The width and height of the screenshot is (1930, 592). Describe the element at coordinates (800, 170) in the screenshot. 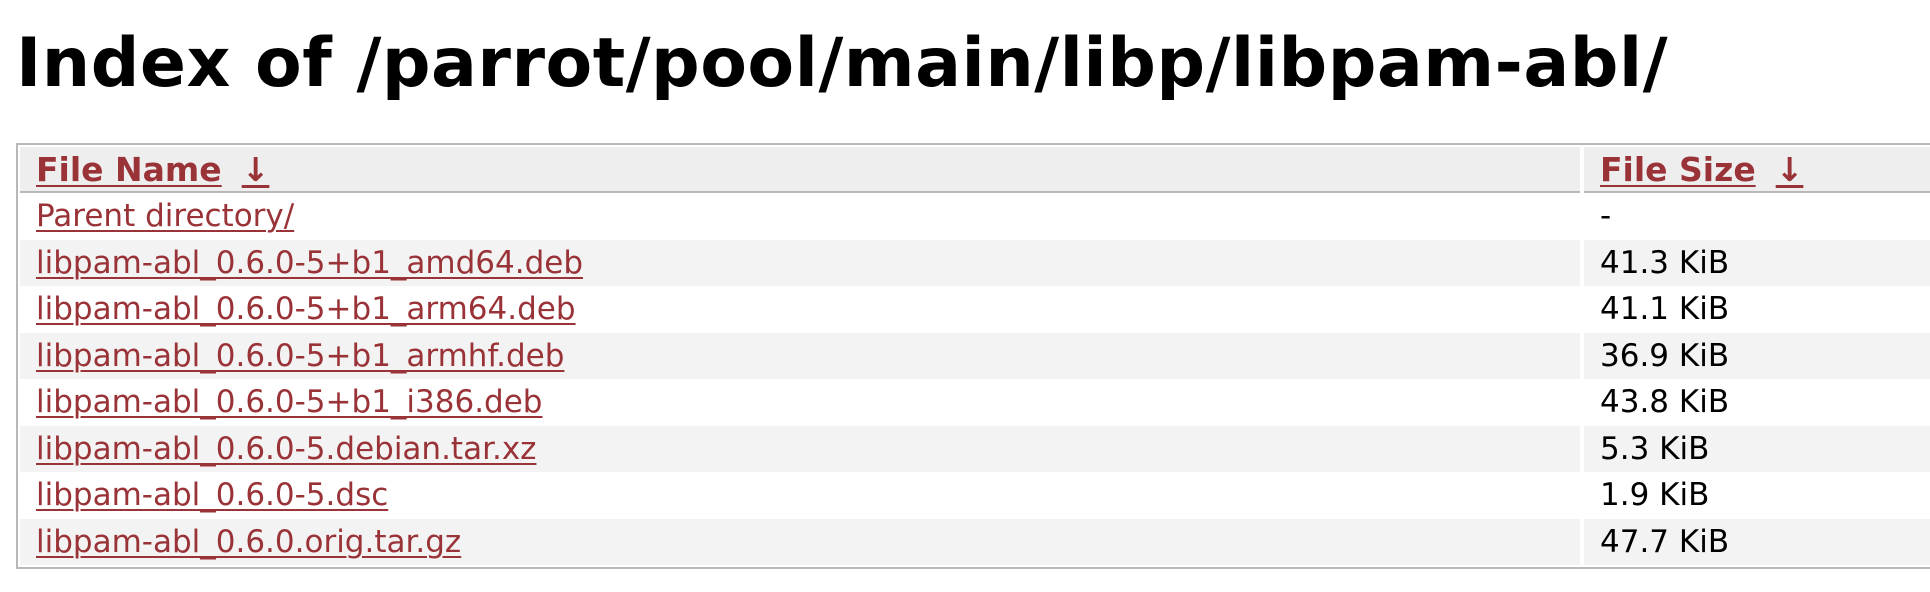

I see `header-file-name: File Name ↓` at that location.